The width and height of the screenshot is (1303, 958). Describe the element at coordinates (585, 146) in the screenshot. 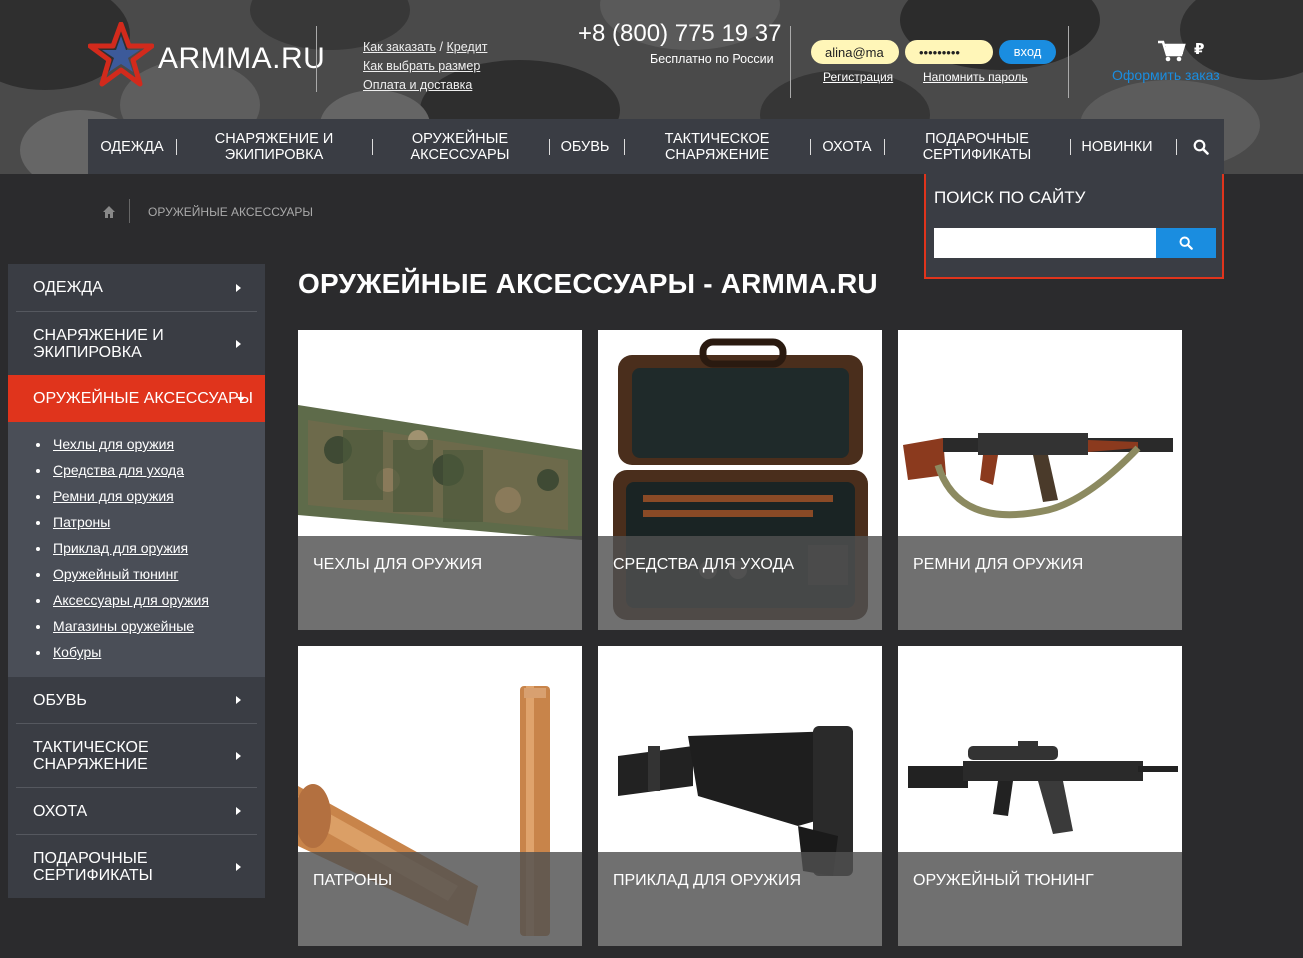

I see `nav-item-footwear: Обувь` at that location.